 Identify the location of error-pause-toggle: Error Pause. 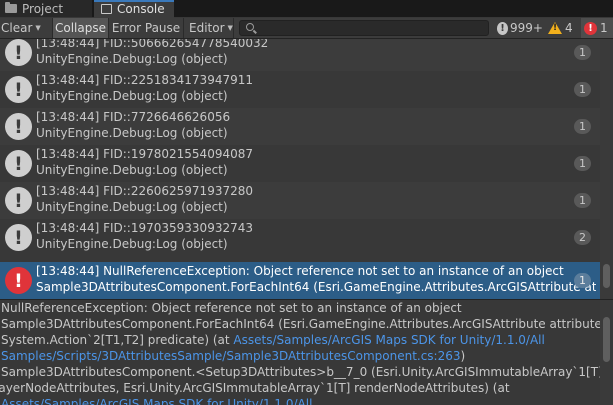
(146, 28).